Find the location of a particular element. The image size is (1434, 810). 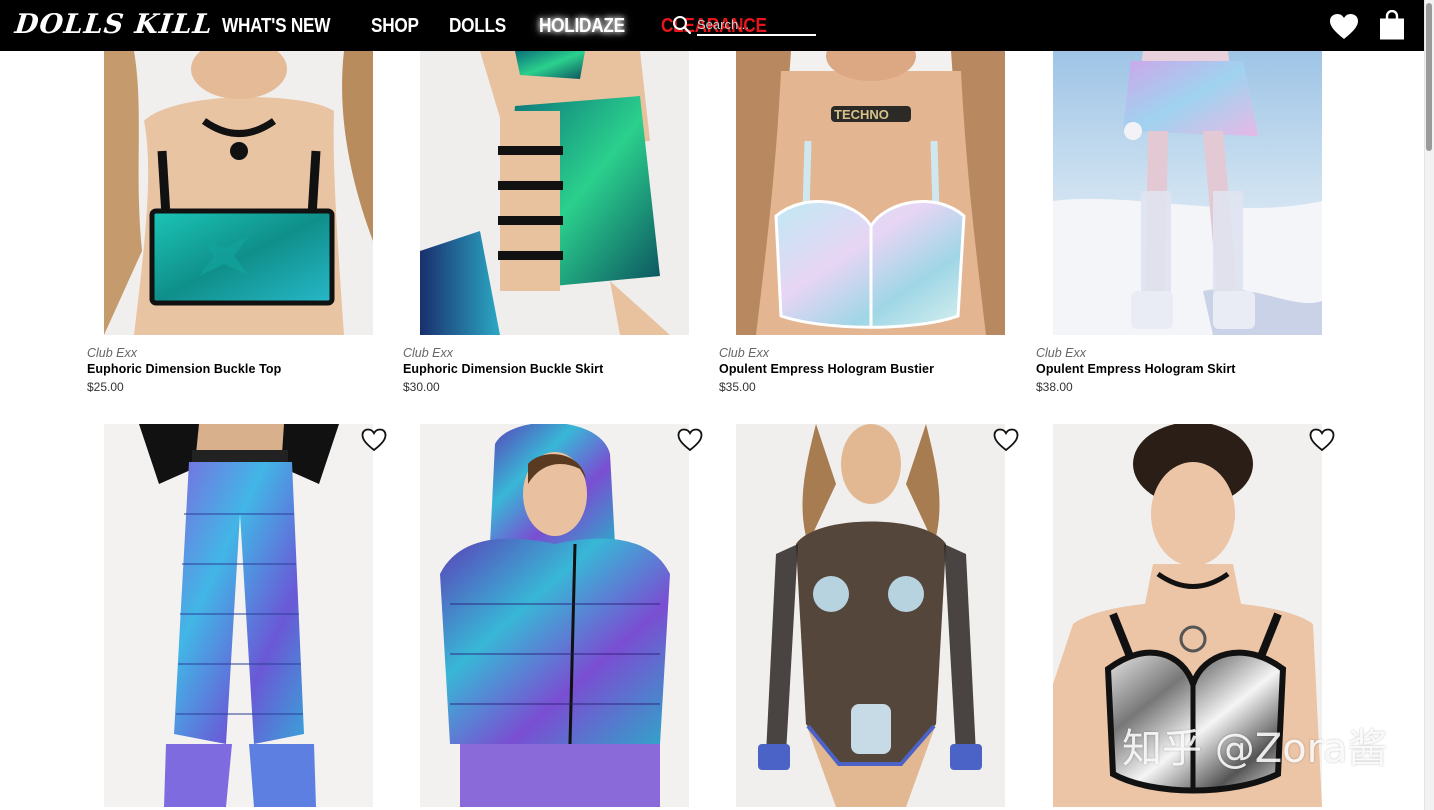

product-price: $30.00 is located at coordinates (421, 387).